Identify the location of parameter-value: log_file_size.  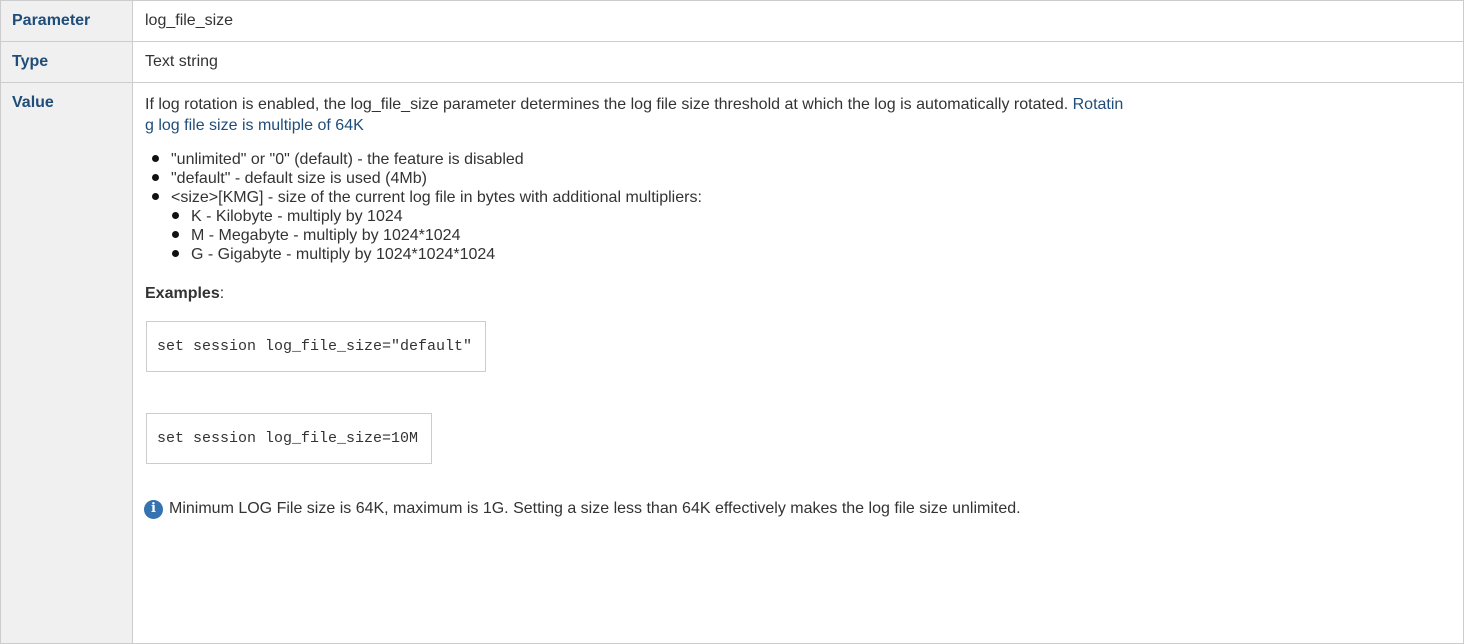
(189, 20).